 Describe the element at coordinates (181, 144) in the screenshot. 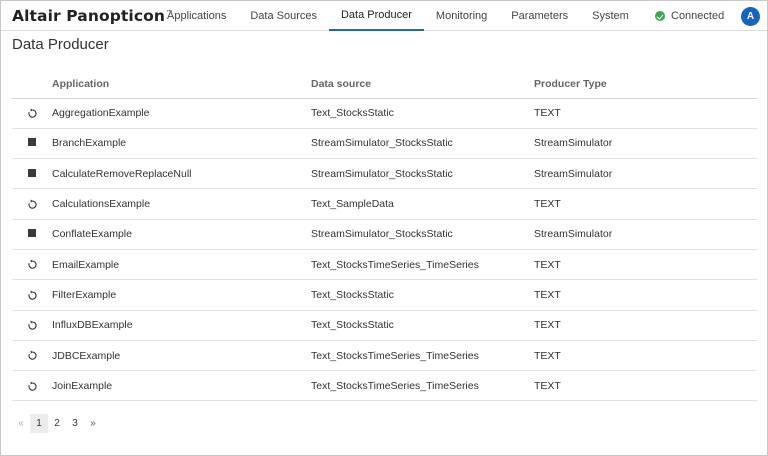

I see `application-cell: BranchExample` at that location.